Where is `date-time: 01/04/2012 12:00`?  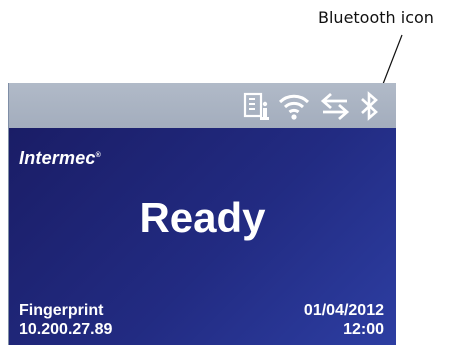 date-time: 01/04/2012 12:00 is located at coordinates (344, 320).